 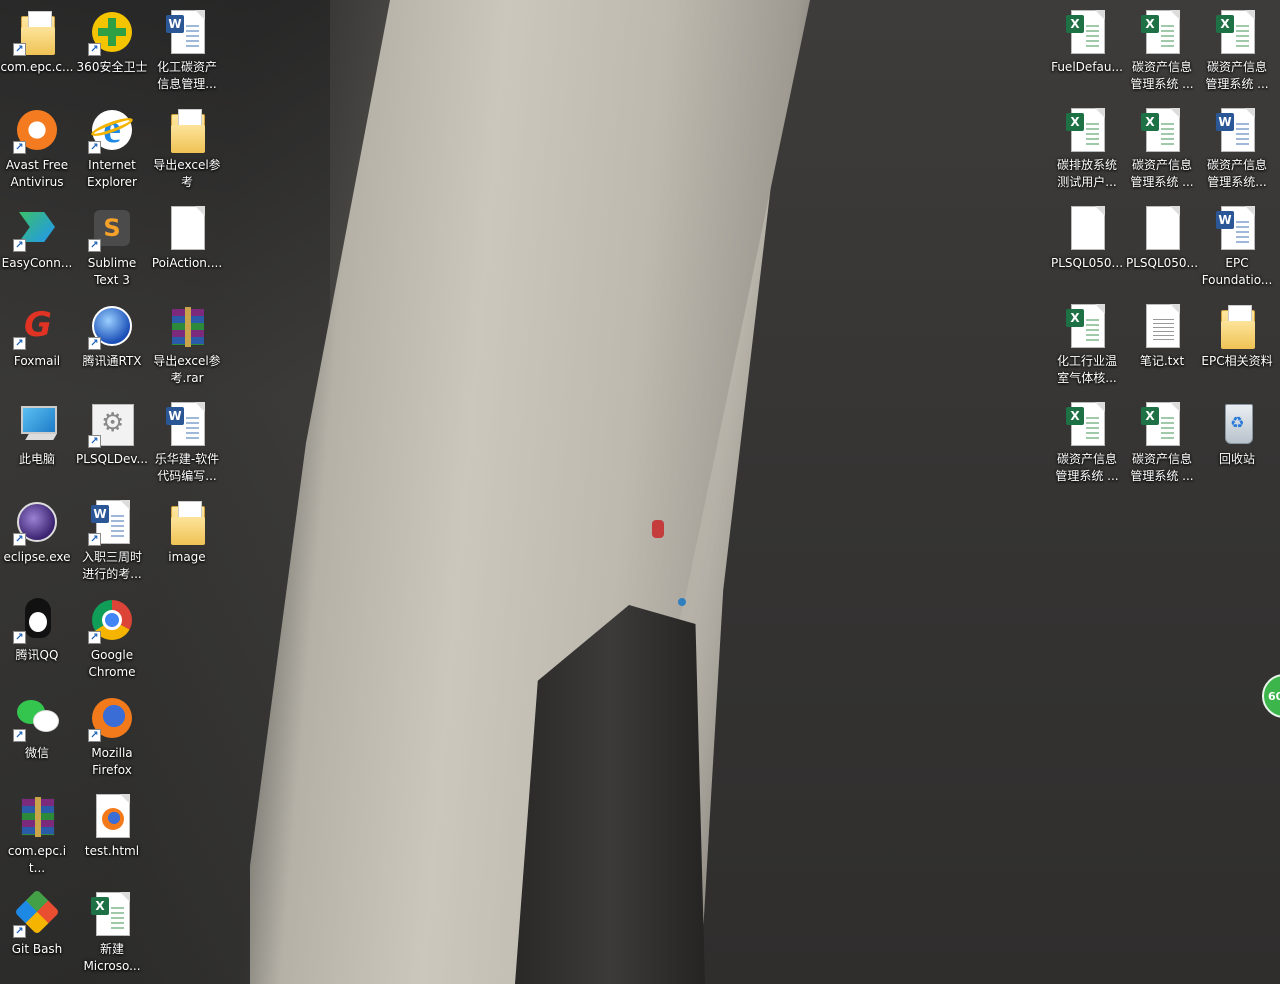 What do you see at coordinates (1162, 326) in the screenshot?
I see `text-file-icon` at bounding box center [1162, 326].